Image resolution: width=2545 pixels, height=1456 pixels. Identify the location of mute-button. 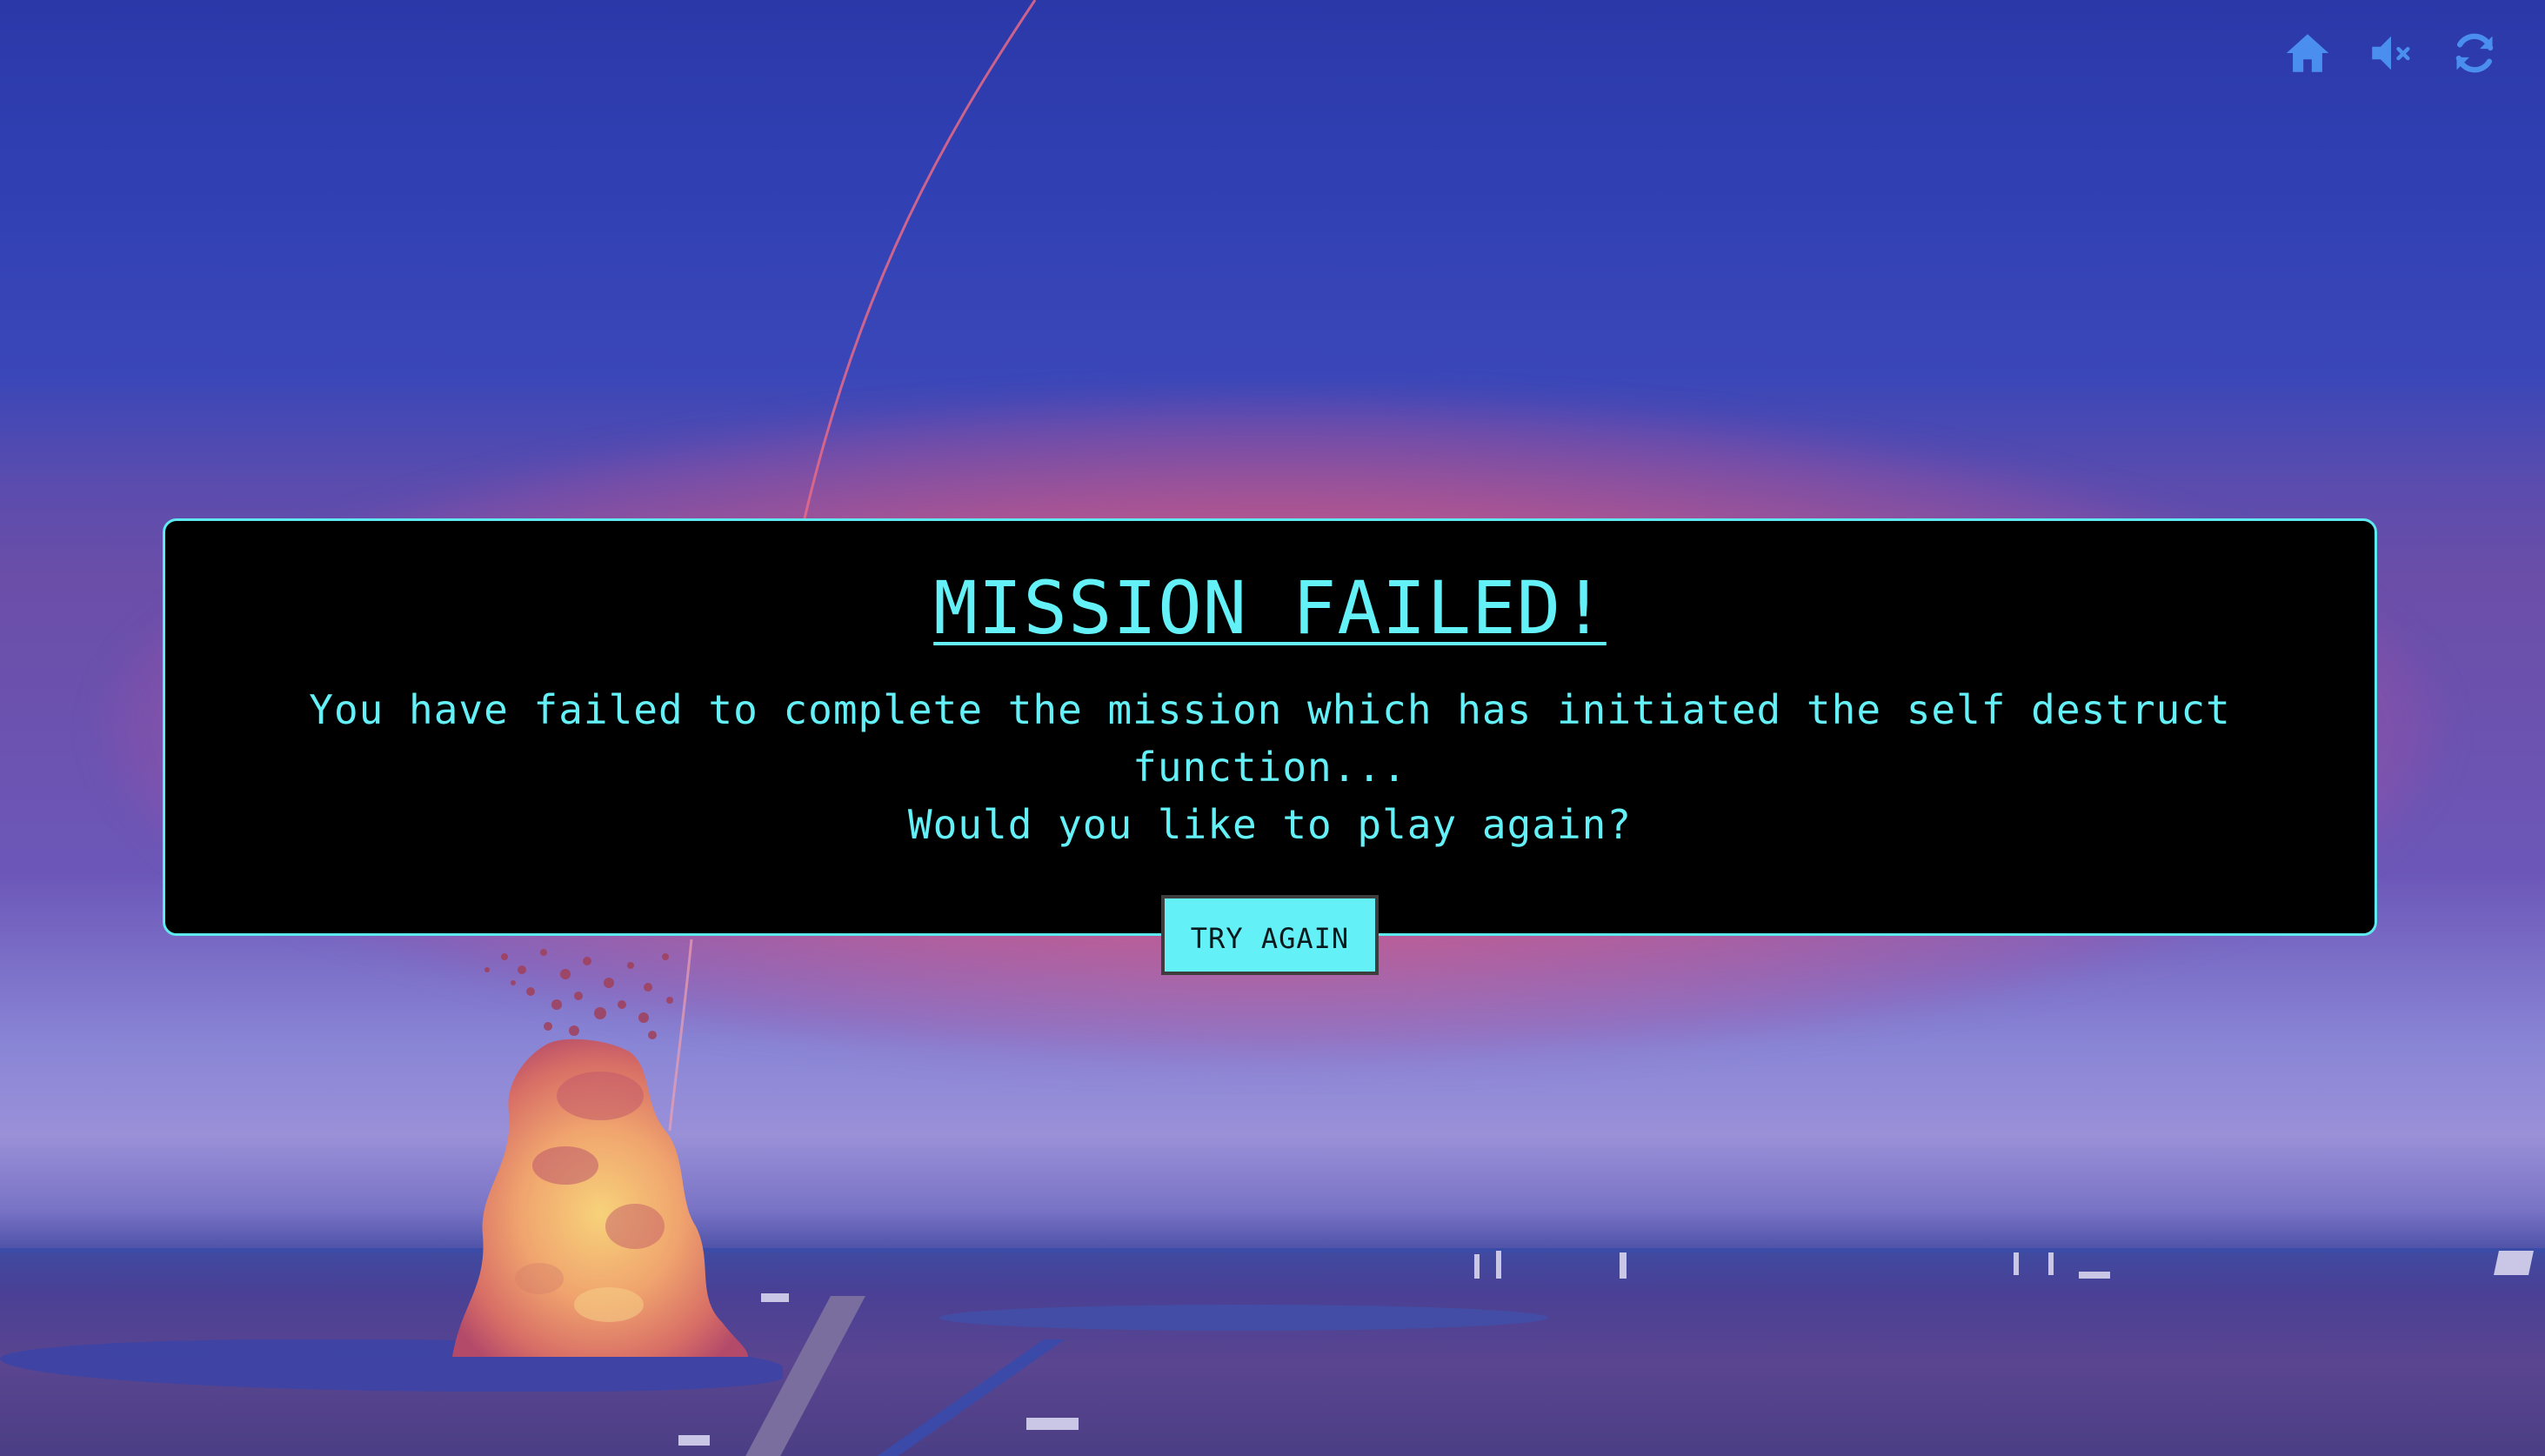
(2391, 53).